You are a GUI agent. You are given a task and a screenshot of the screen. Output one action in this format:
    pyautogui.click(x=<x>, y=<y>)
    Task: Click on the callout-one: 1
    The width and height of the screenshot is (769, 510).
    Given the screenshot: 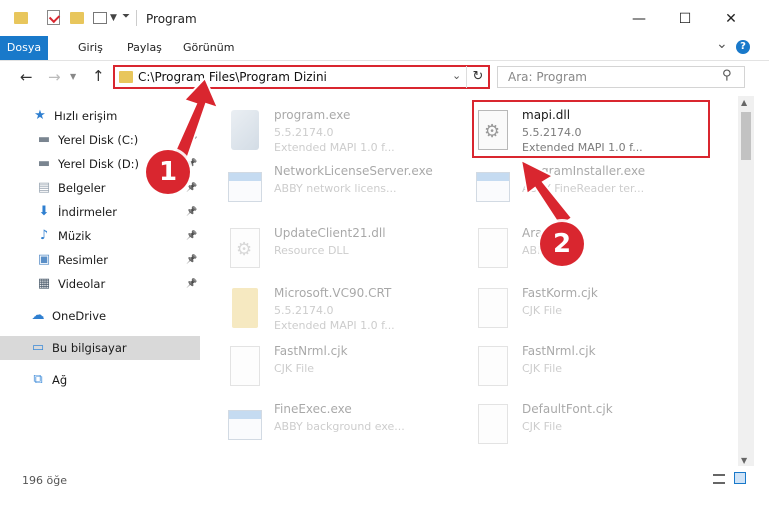 What is the action you would take?
    pyautogui.click(x=168, y=172)
    